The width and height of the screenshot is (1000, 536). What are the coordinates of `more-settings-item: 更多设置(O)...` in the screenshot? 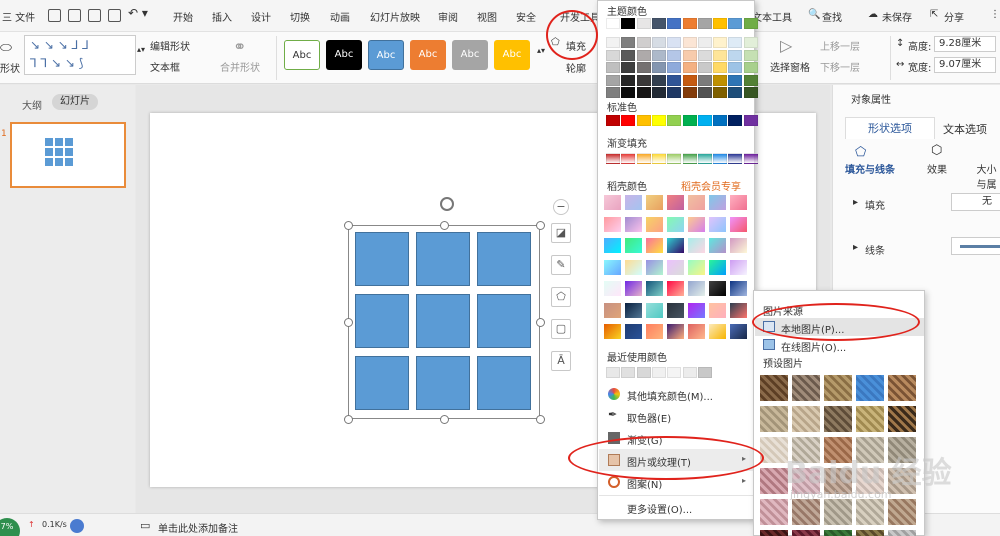 It's located at (676, 506).